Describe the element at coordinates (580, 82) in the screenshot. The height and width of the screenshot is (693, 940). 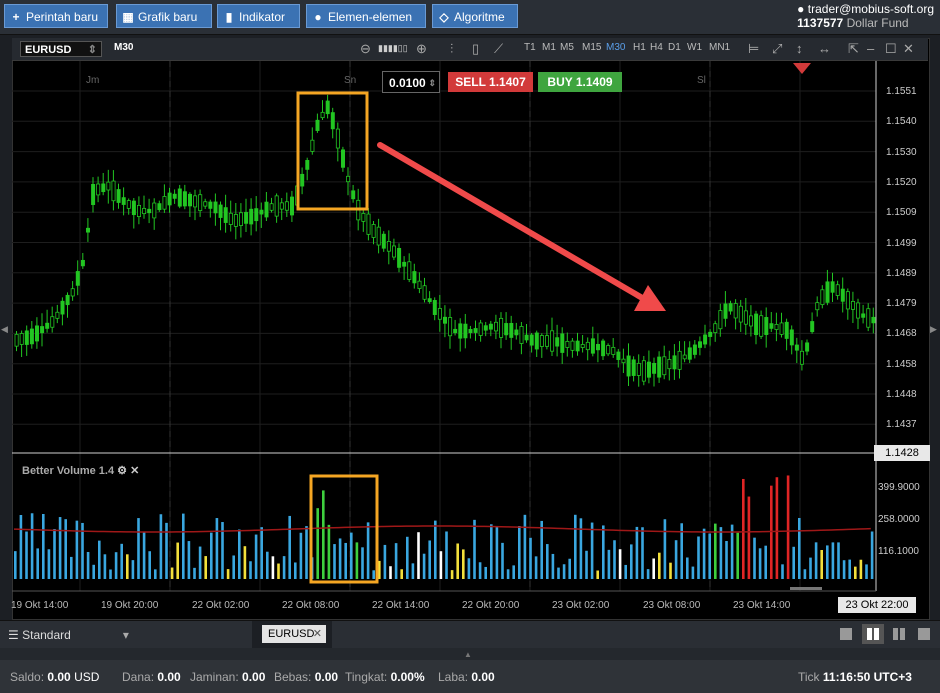
I see `buy-button: BUY 1.1409` at that location.